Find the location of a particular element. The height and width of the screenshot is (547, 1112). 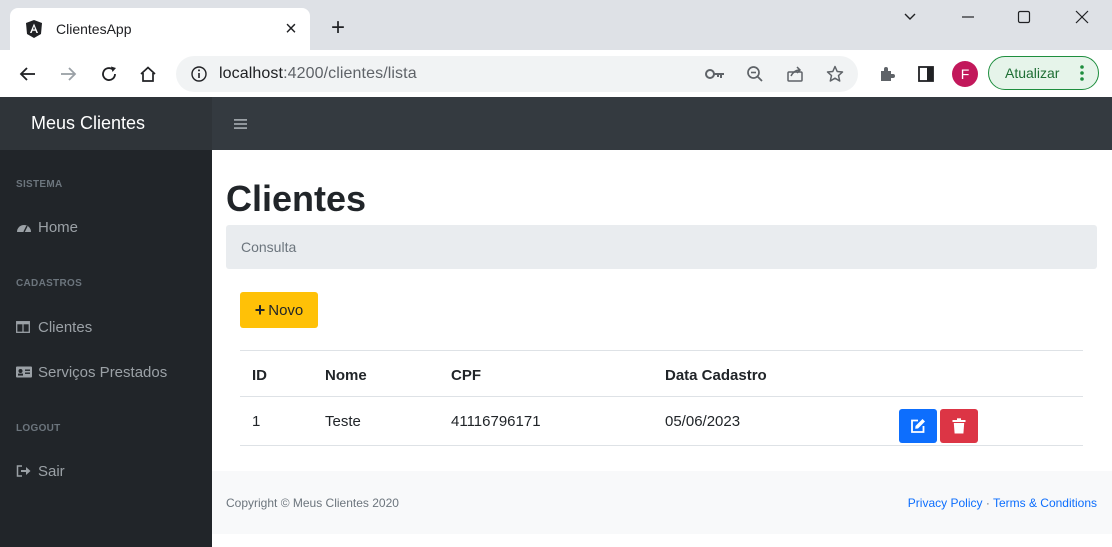

sidebar-heading-logout: LOGOUT is located at coordinates (38, 428).